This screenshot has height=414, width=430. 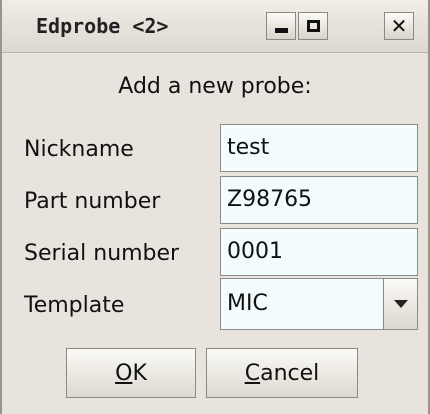 What do you see at coordinates (319, 252) in the screenshot?
I see `serial-number-field: 0001` at bounding box center [319, 252].